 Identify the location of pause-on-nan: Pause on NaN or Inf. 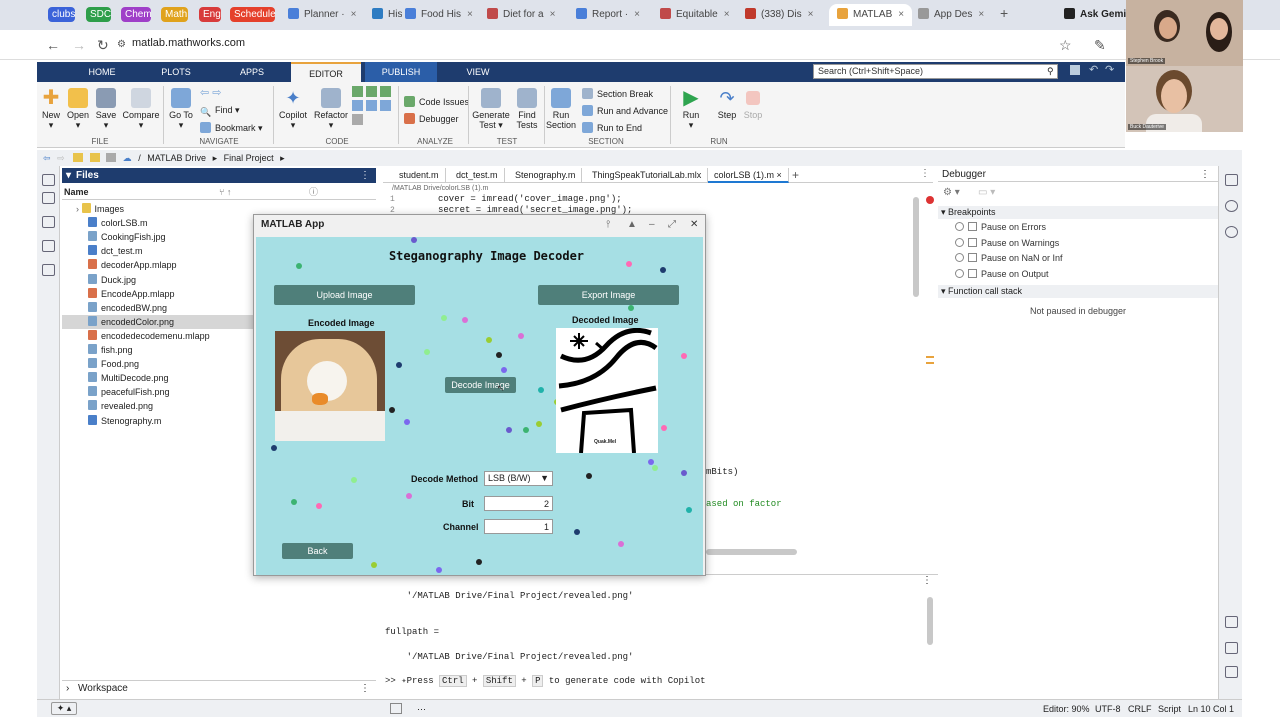
(1009, 258).